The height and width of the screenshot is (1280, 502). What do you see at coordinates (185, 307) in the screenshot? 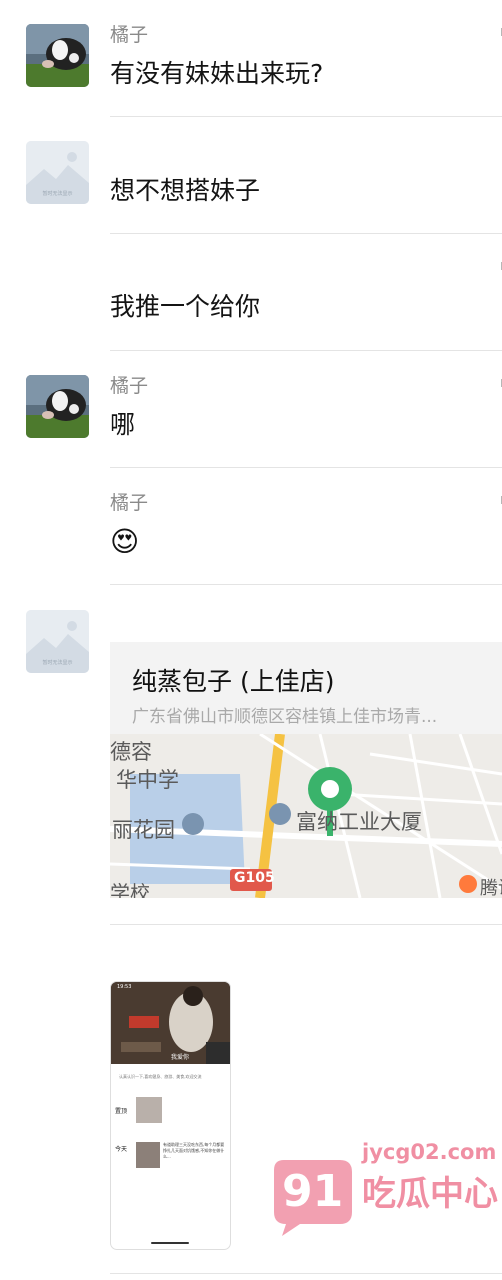
I see `message-text: 我推一个给你` at bounding box center [185, 307].